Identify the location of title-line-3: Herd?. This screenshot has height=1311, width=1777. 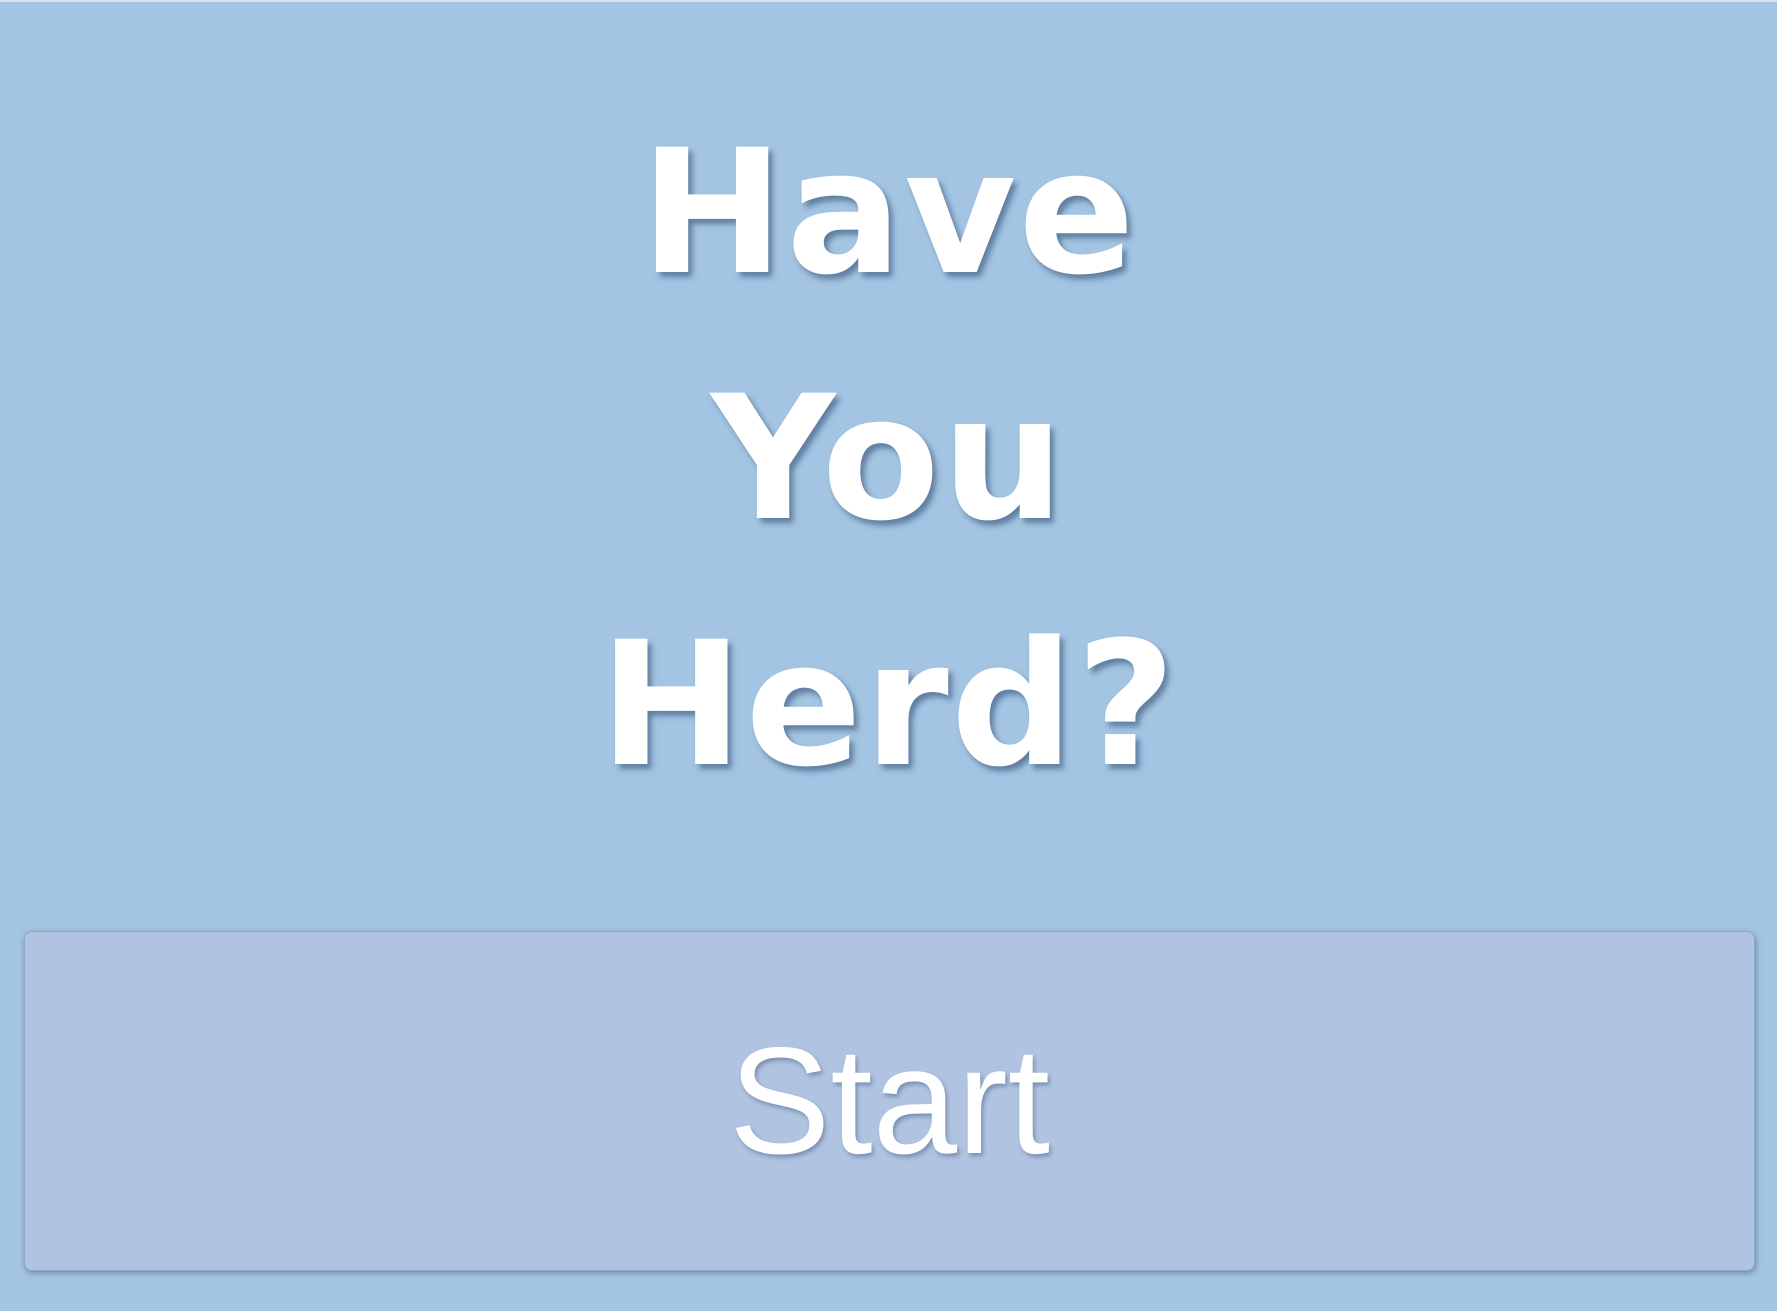
(888, 704).